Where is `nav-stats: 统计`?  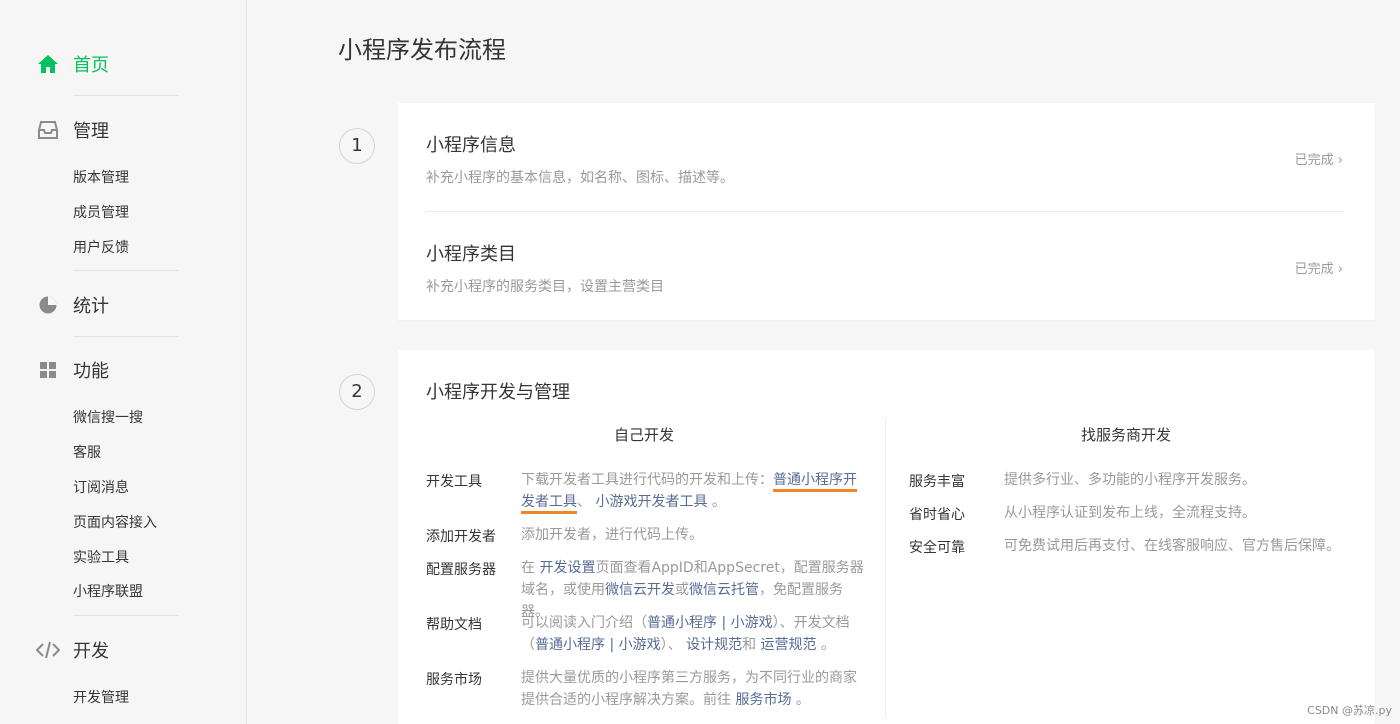 nav-stats: 统计 is located at coordinates (72, 305).